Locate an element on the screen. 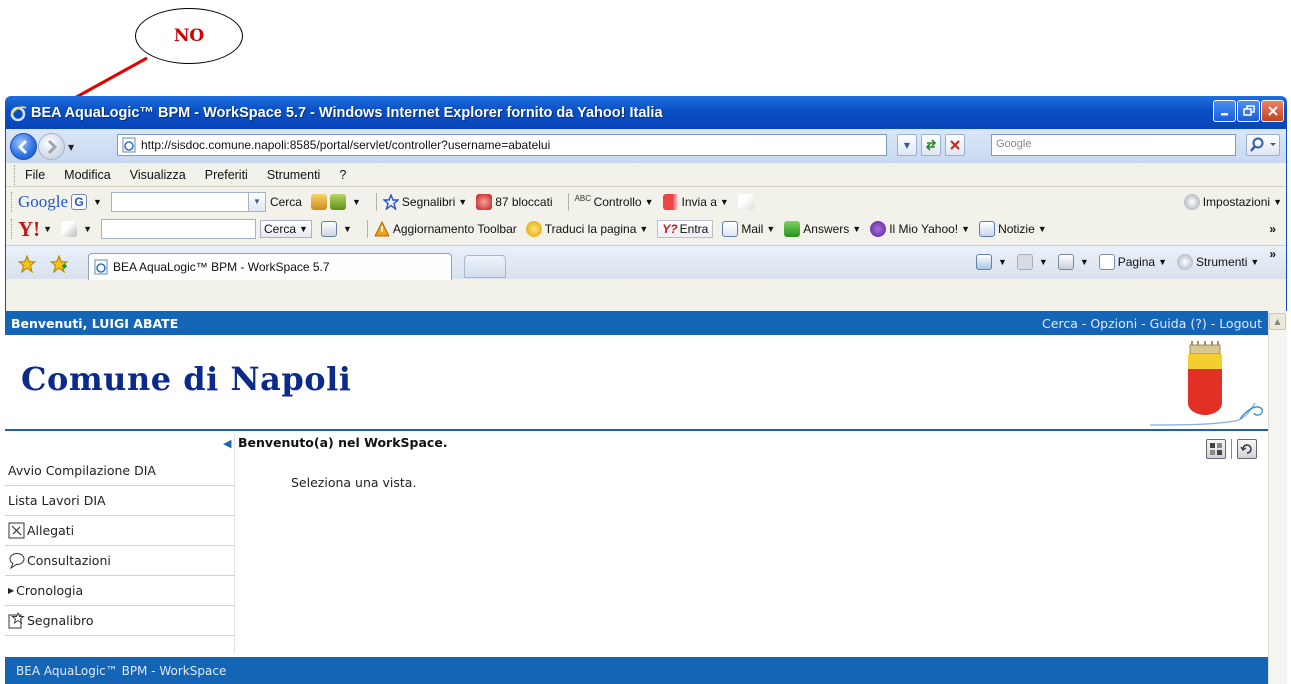  top-links: Cerca - Opzioni - Guida (?) - Logout is located at coordinates (1152, 323).